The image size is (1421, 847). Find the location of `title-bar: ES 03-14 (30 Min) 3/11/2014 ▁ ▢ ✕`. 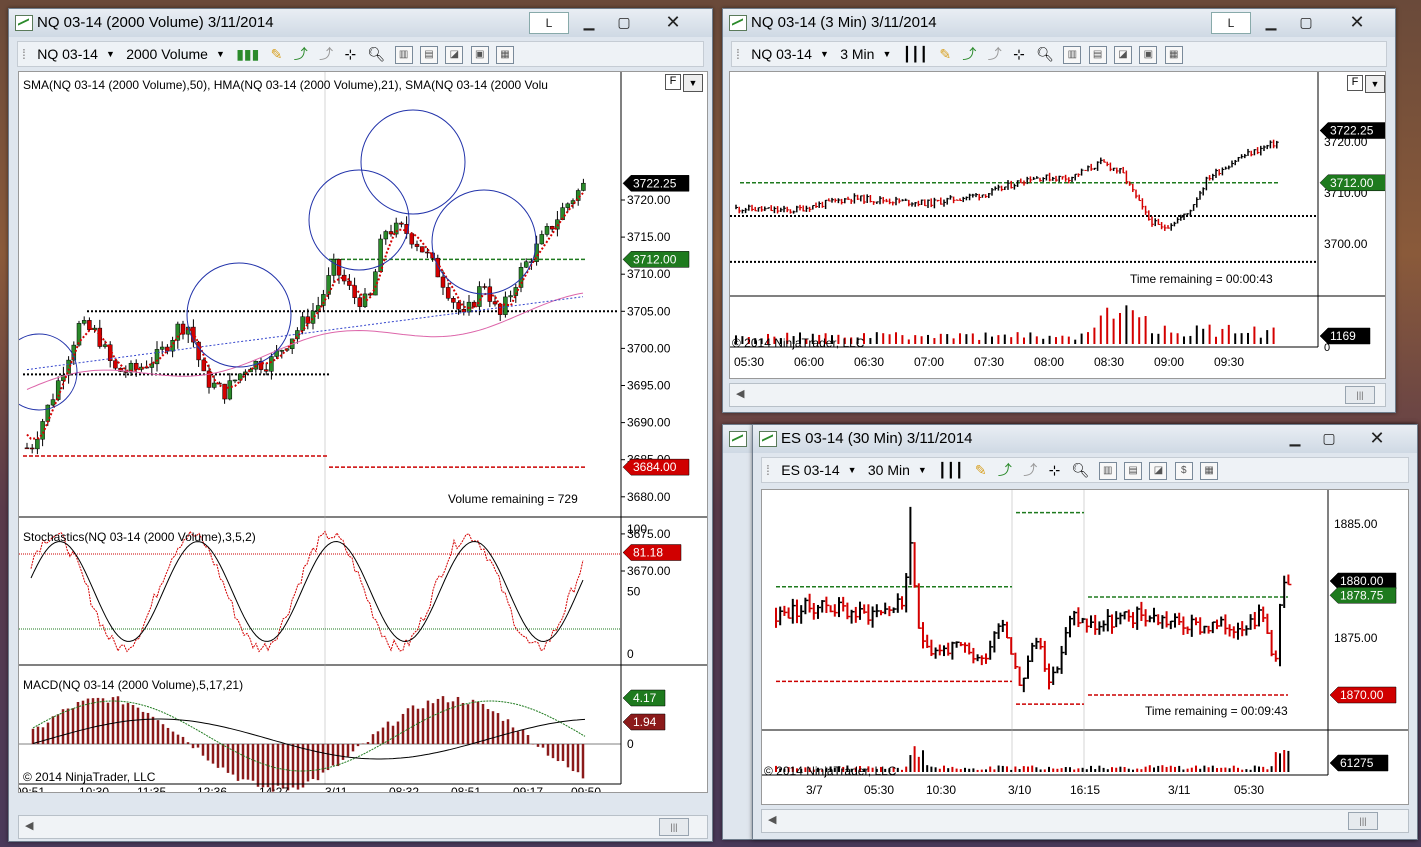

title-bar: ES 03-14 (30 Min) 3/11/2014 ▁ ▢ ✕ is located at coordinates (1085, 439).